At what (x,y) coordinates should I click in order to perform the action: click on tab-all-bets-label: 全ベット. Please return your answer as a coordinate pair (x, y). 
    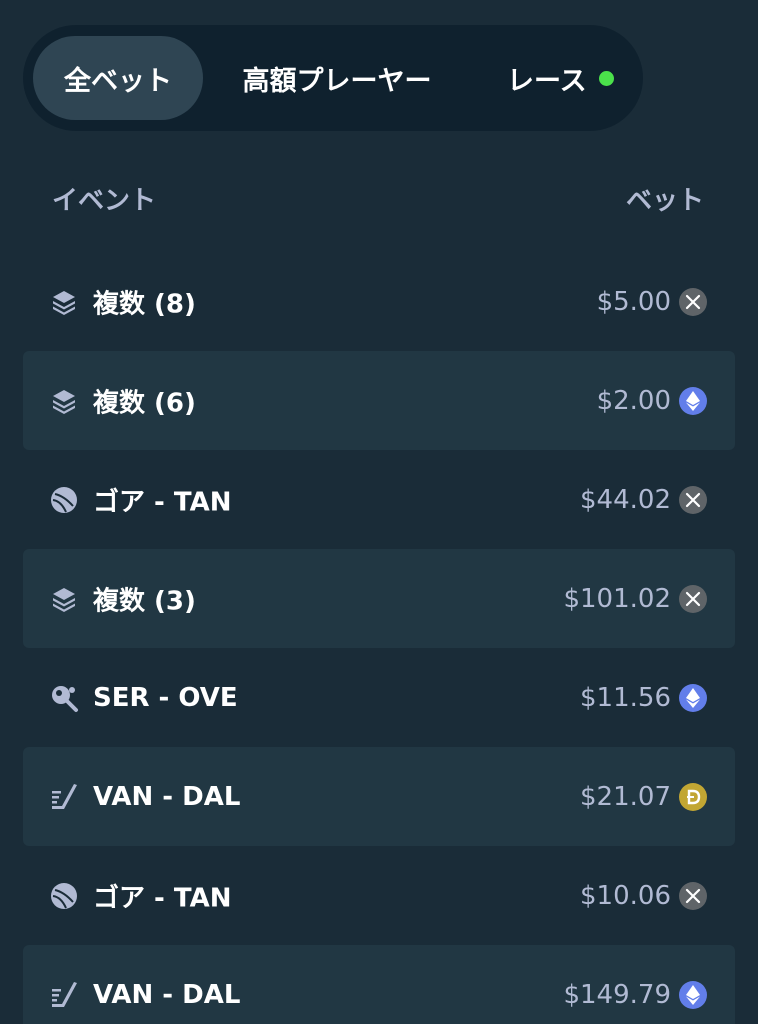
    Looking at the image, I should click on (118, 81).